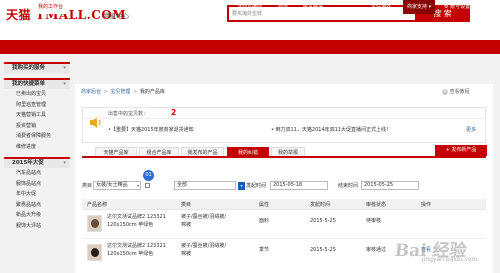  What do you see at coordinates (37, 194) in the screenshot?
I see `sidebar-item-midyear: 年中大促` at bounding box center [37, 194].